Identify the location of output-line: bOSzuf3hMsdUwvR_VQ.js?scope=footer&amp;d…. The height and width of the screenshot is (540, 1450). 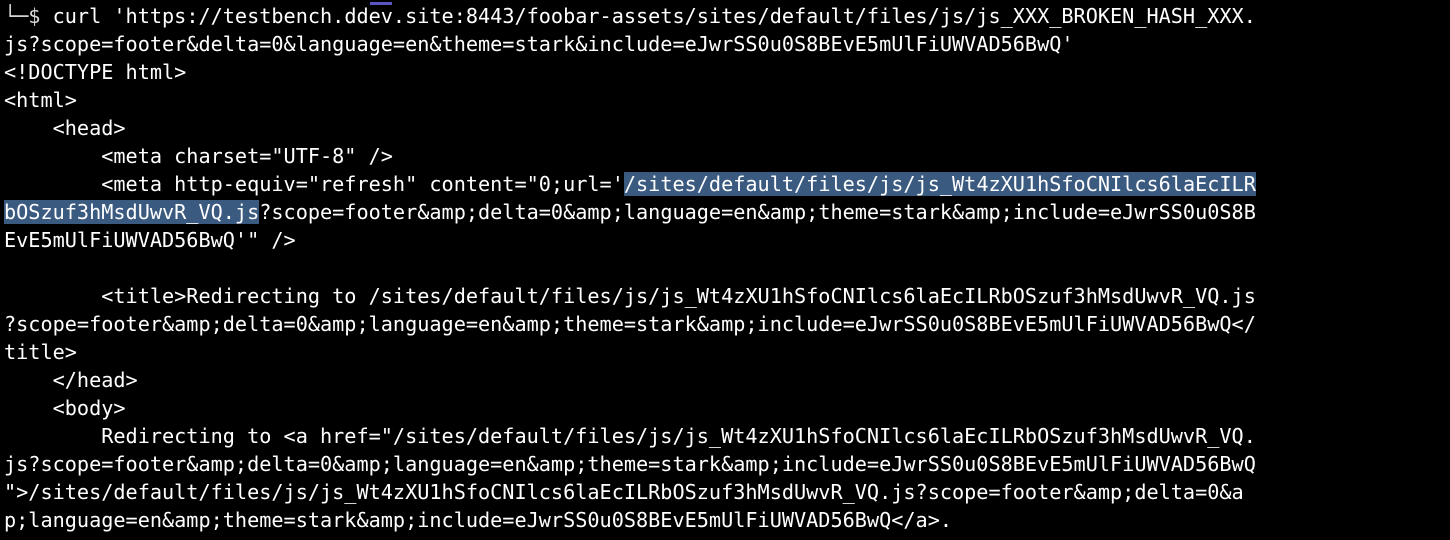
(725, 212).